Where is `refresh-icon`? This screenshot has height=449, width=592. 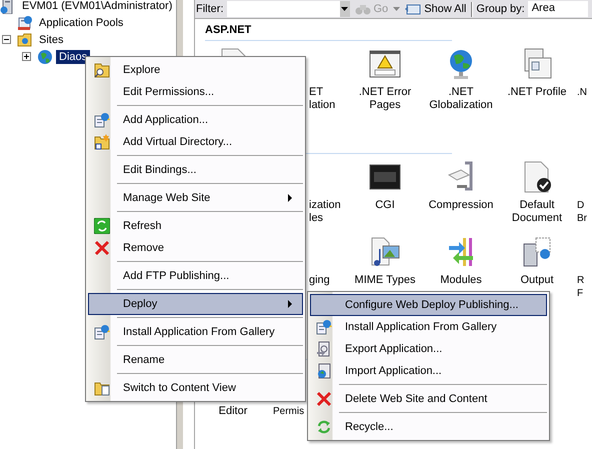
refresh-icon is located at coordinates (102, 226).